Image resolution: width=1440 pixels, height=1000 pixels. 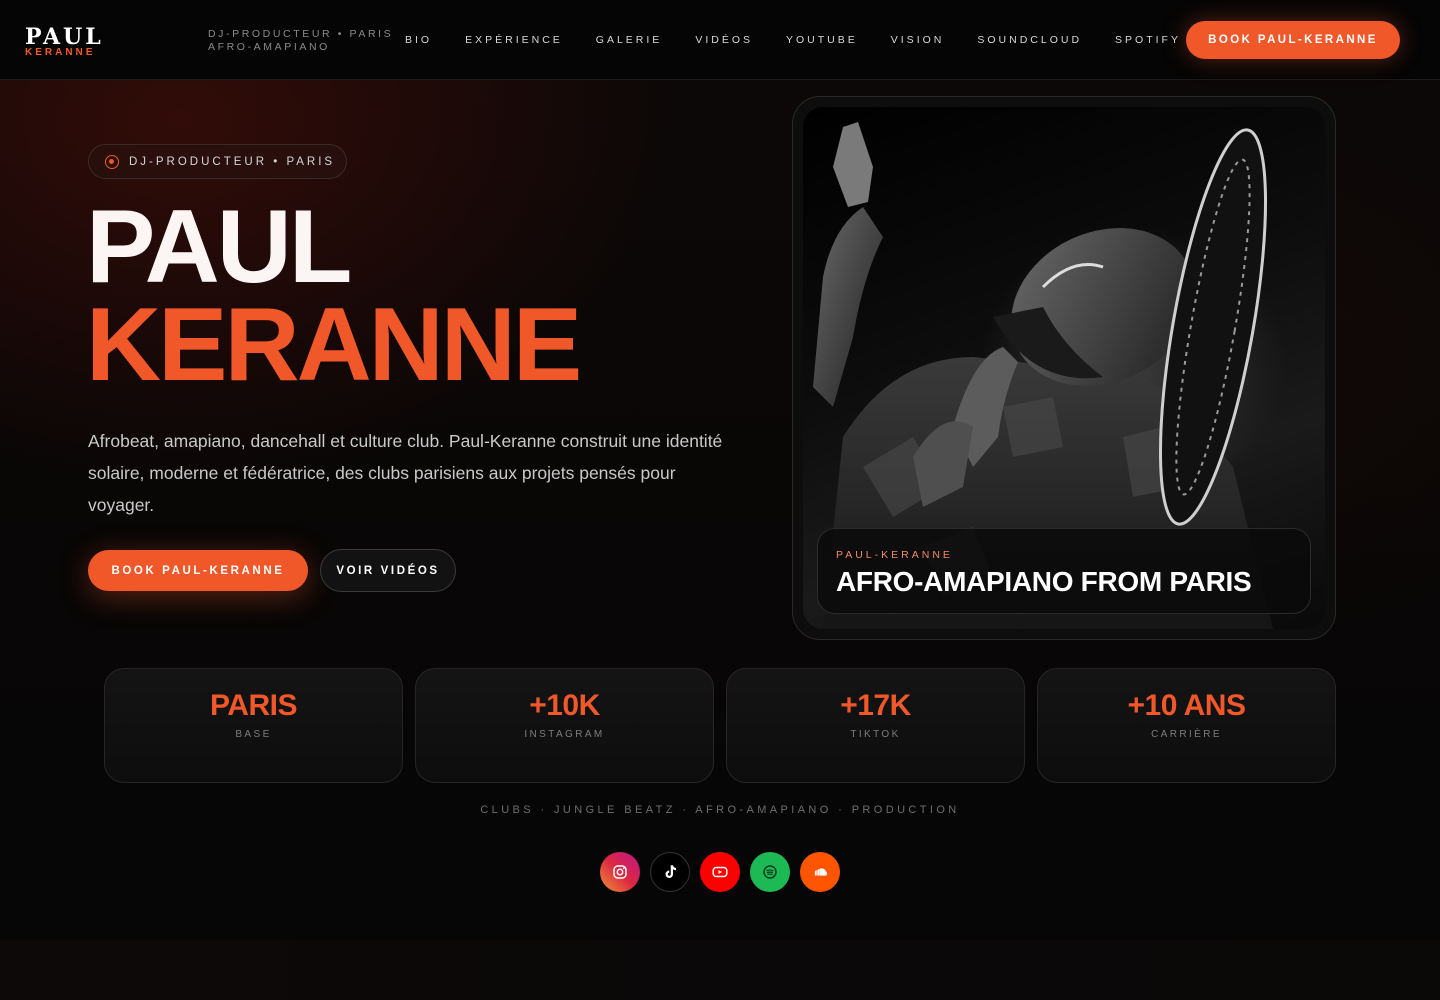 I want to click on book-button-nav: BOOK PAUL-KERANNE, so click(x=1293, y=40).